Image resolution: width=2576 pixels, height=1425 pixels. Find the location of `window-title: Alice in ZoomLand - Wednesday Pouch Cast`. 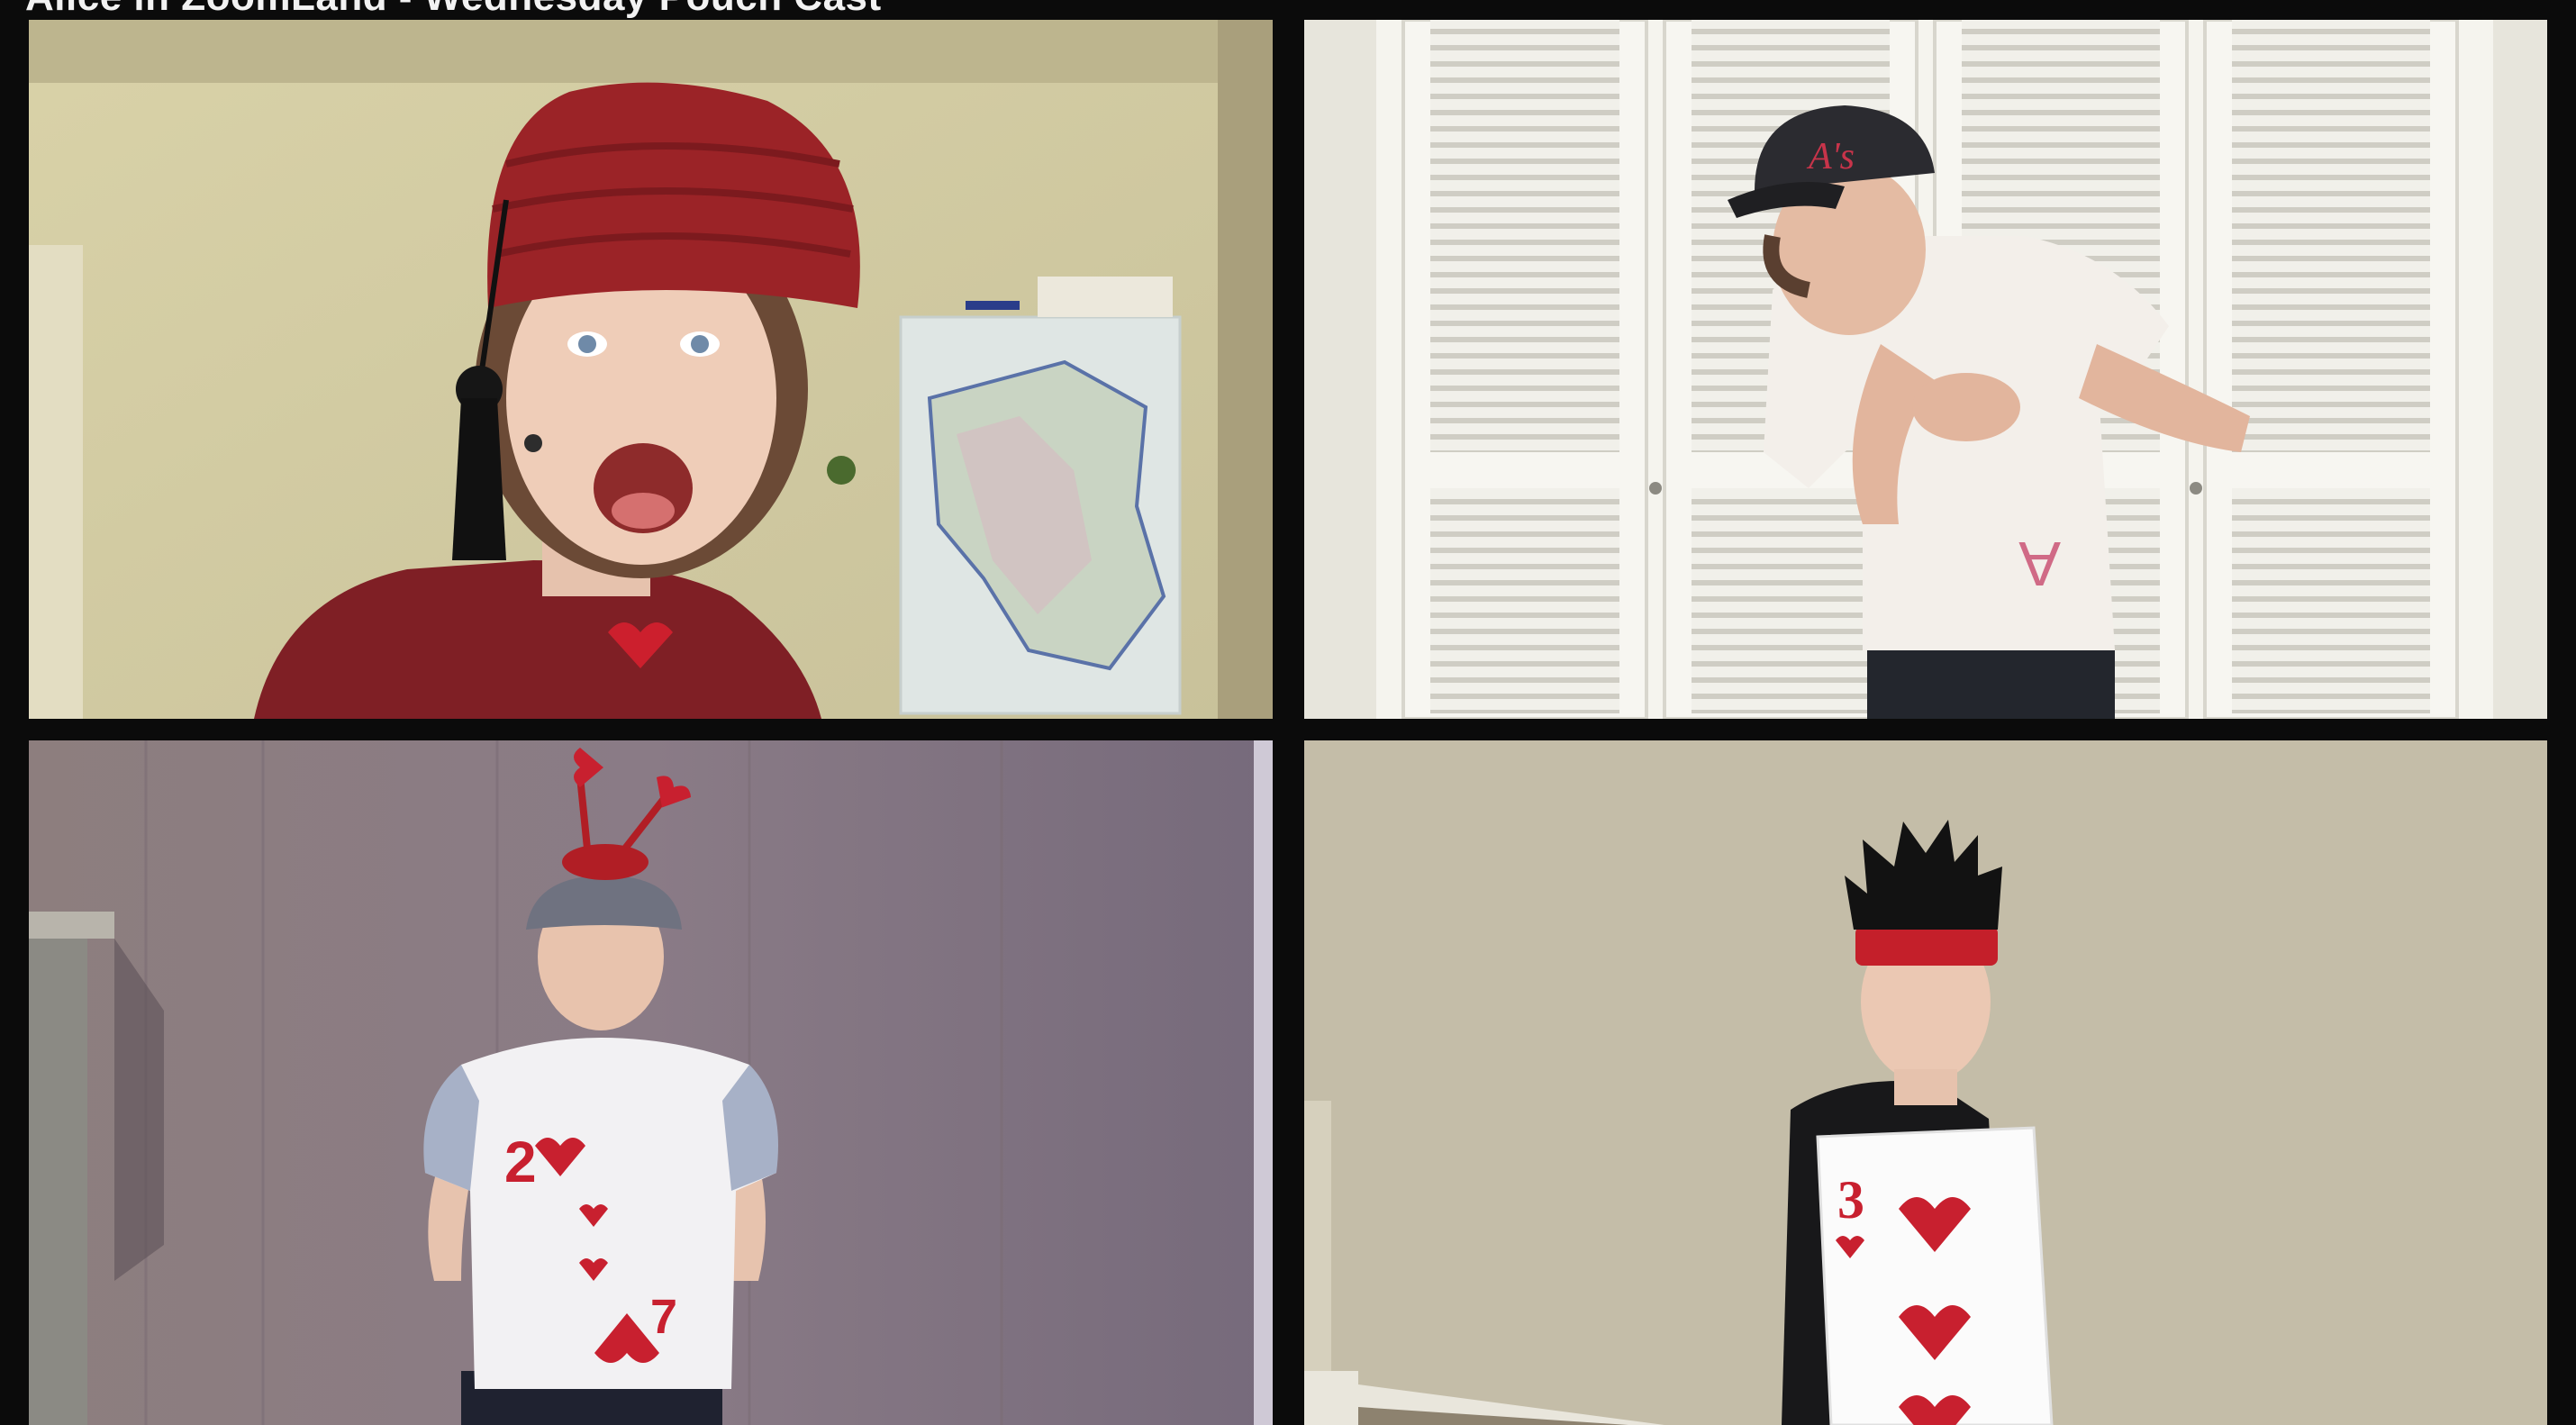

window-title: Alice in ZoomLand - Wednesday Pouch Cast is located at coordinates (453, 9).